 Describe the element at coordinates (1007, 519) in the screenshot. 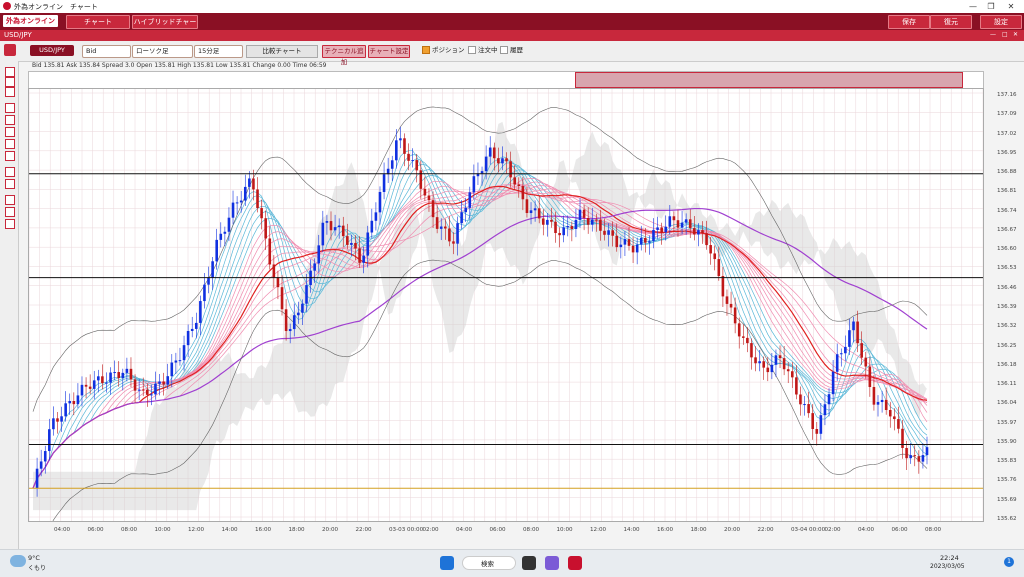

I see `price-tick-label: 135.62` at that location.